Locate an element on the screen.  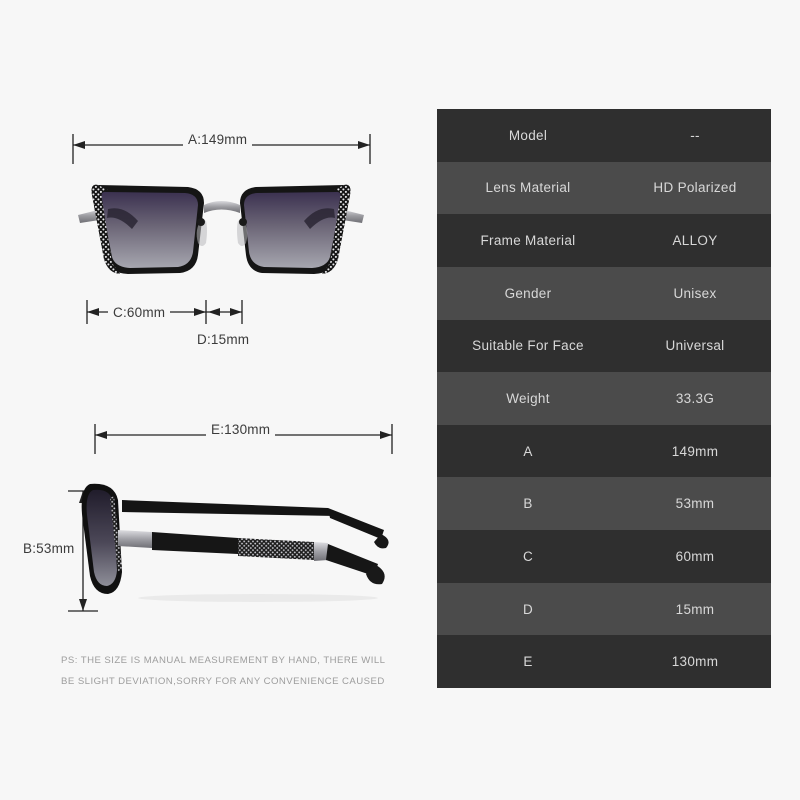
spec-key: Model is located at coordinates (528, 135).